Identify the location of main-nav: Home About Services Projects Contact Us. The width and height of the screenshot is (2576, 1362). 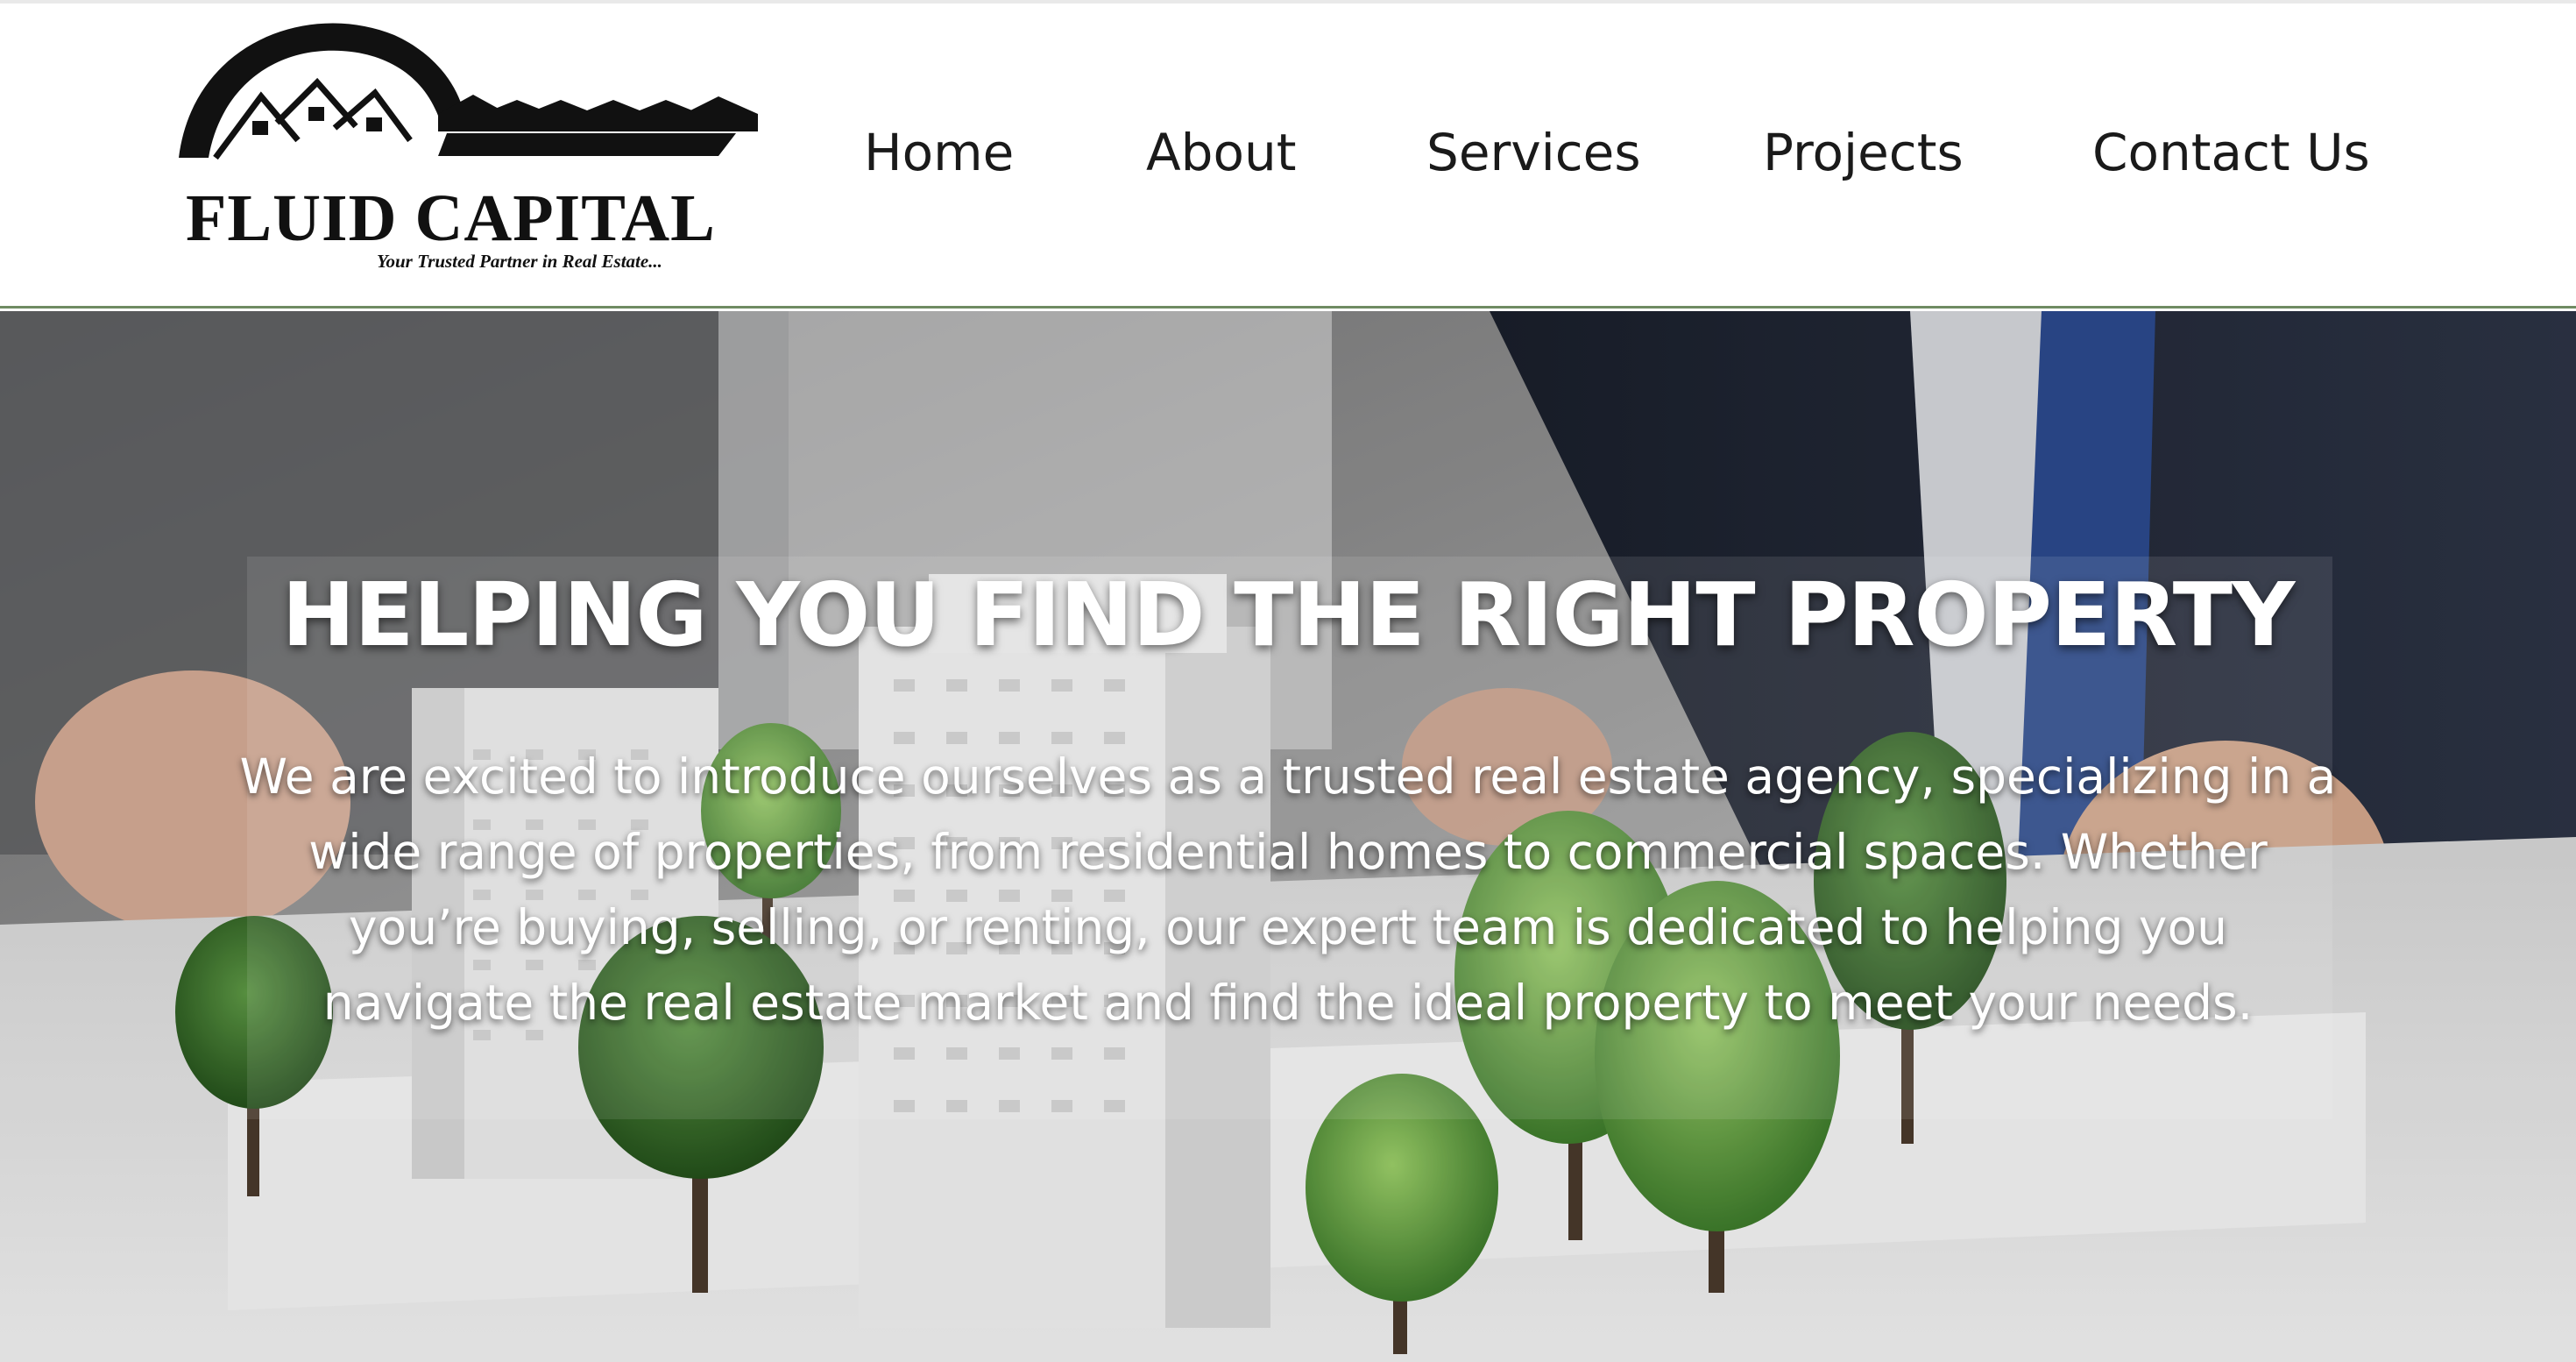
(1288, 158).